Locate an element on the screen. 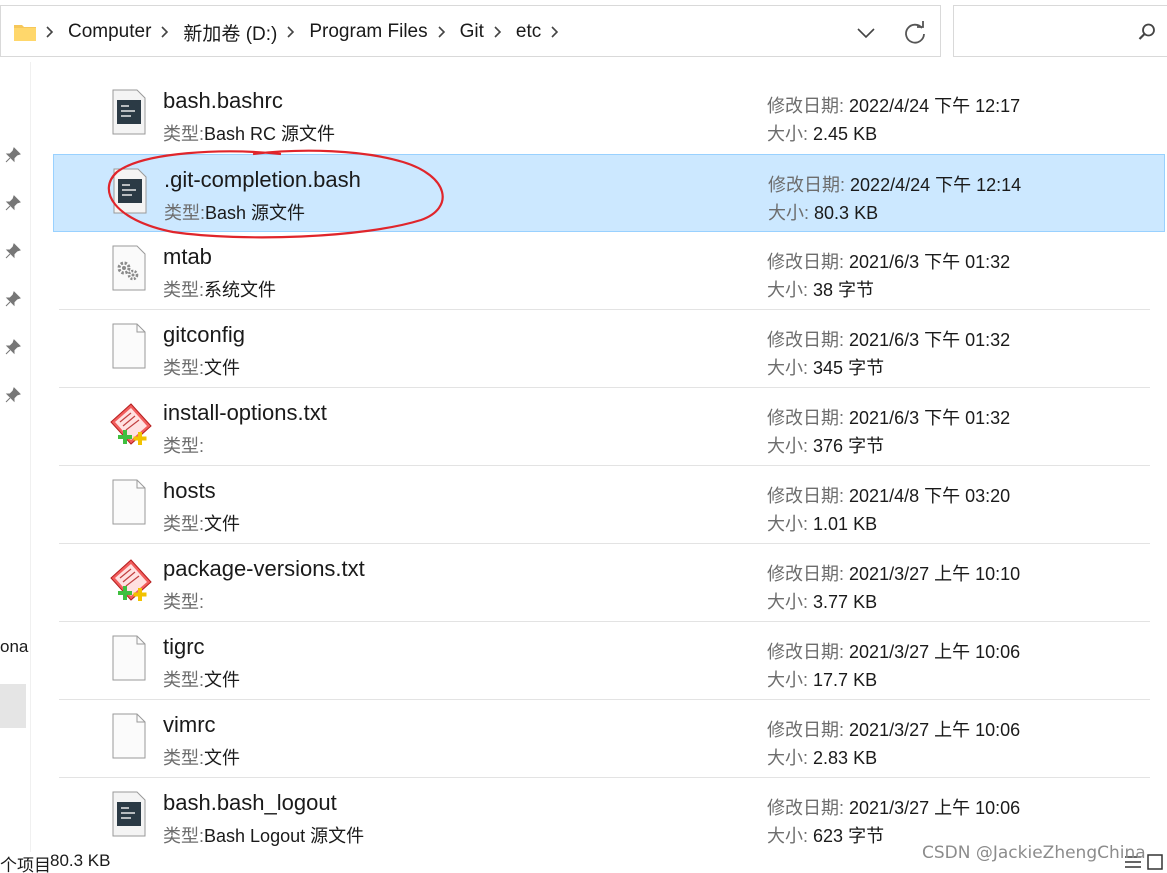  breadcrumb-program-files: Program Files is located at coordinates (368, 32).